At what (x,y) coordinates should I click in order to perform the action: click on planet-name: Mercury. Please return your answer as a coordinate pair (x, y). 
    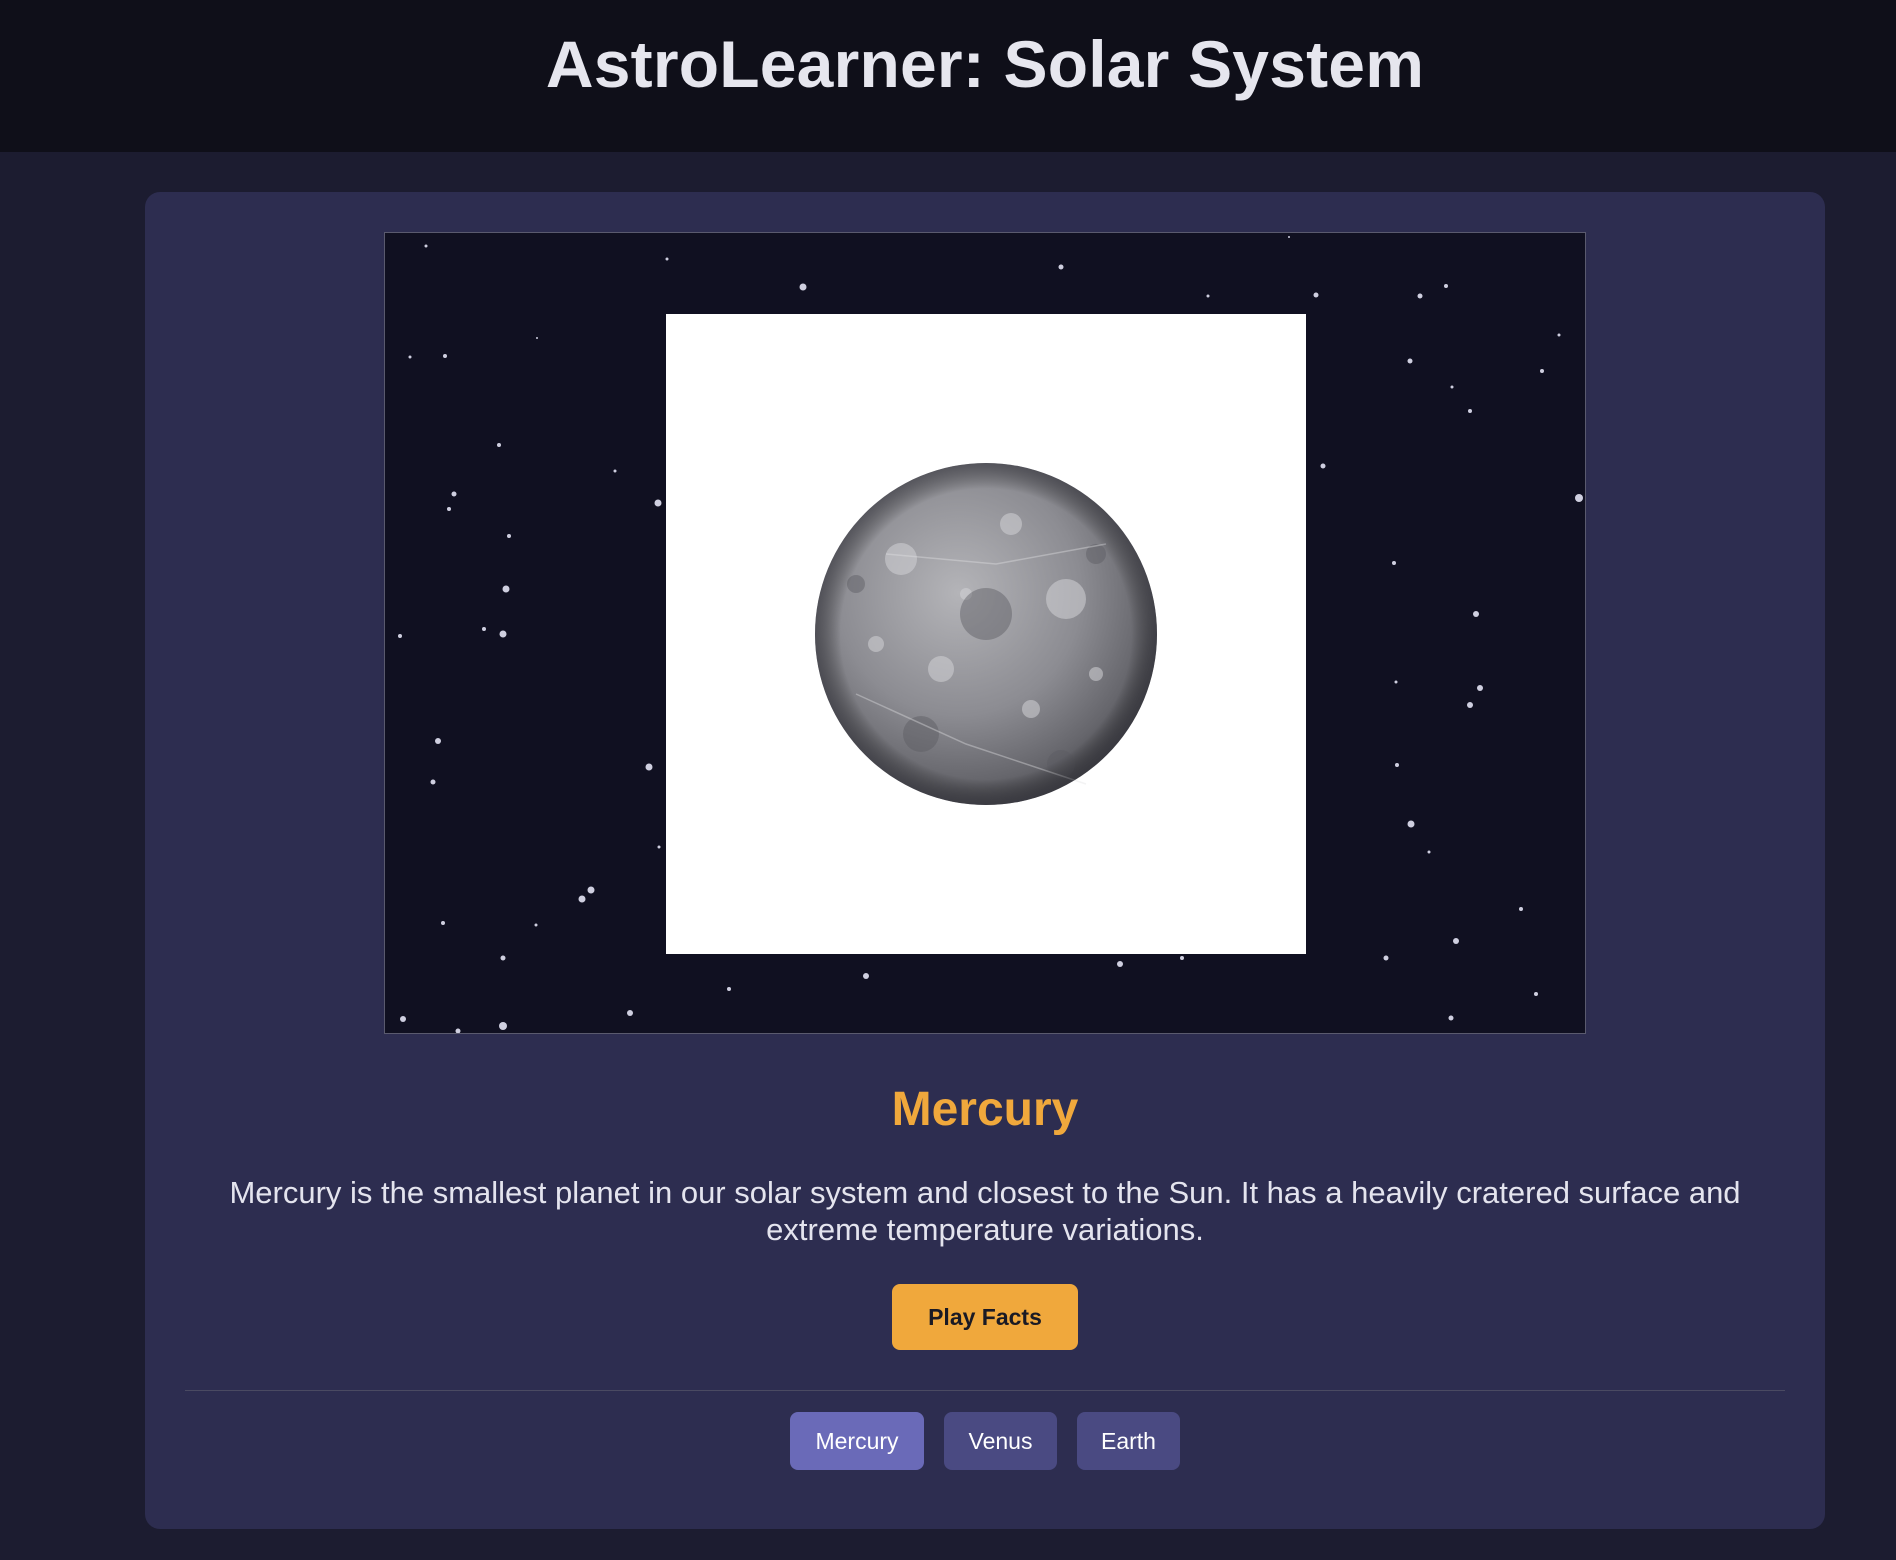
    Looking at the image, I should click on (985, 1109).